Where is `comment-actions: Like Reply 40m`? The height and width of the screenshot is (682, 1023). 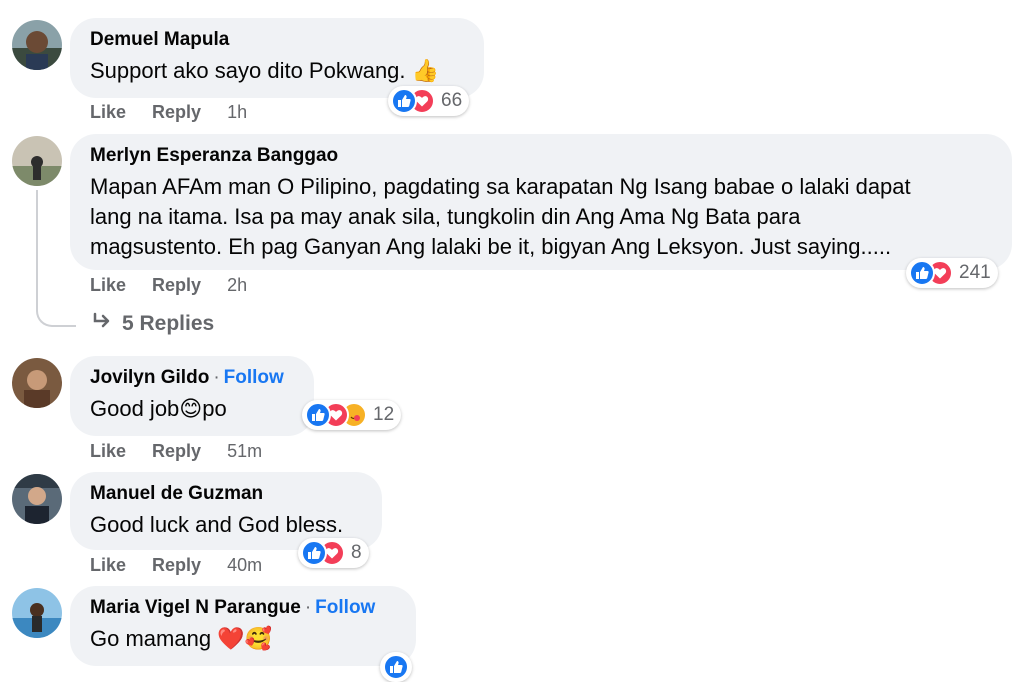
comment-actions: Like Reply 40m is located at coordinates (176, 565).